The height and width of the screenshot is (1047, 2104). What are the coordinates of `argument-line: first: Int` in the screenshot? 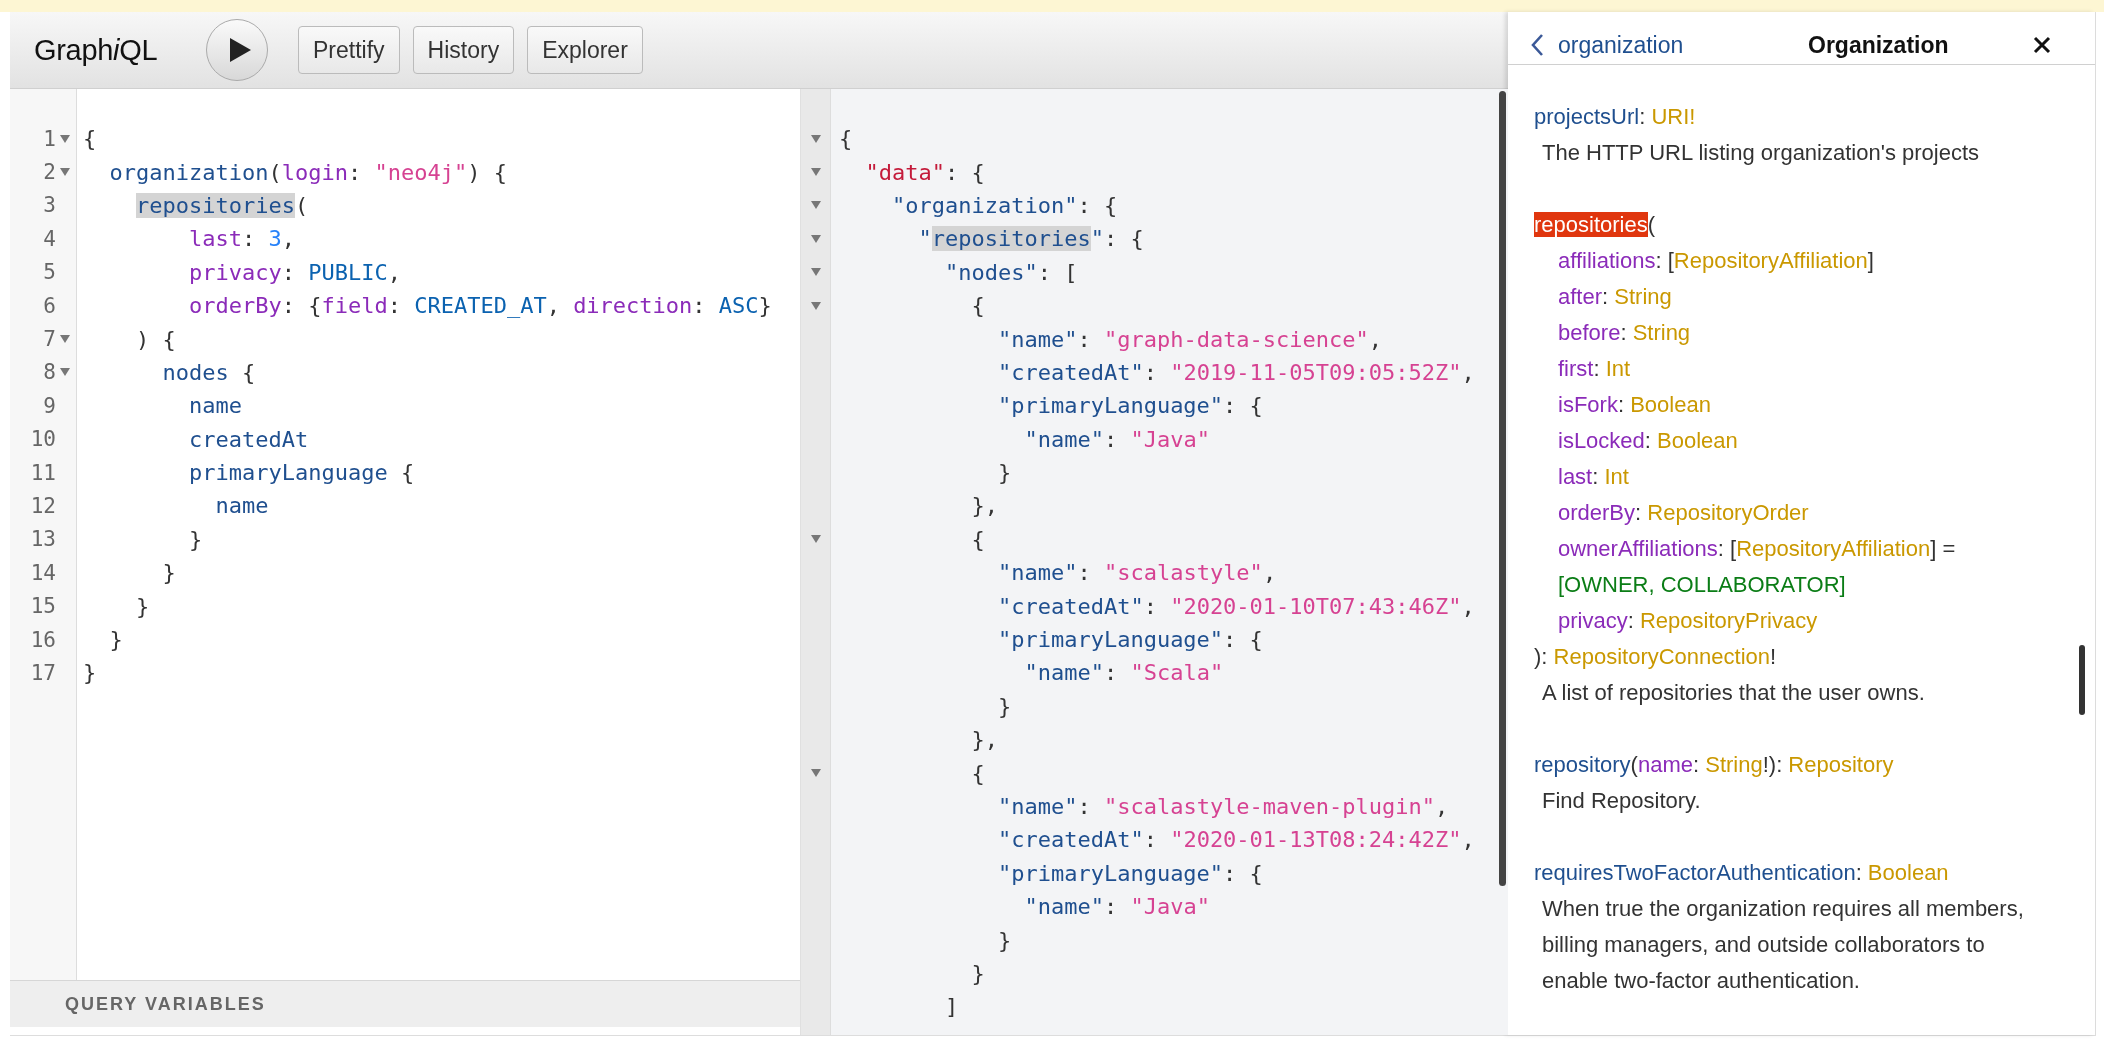 It's located at (1594, 369).